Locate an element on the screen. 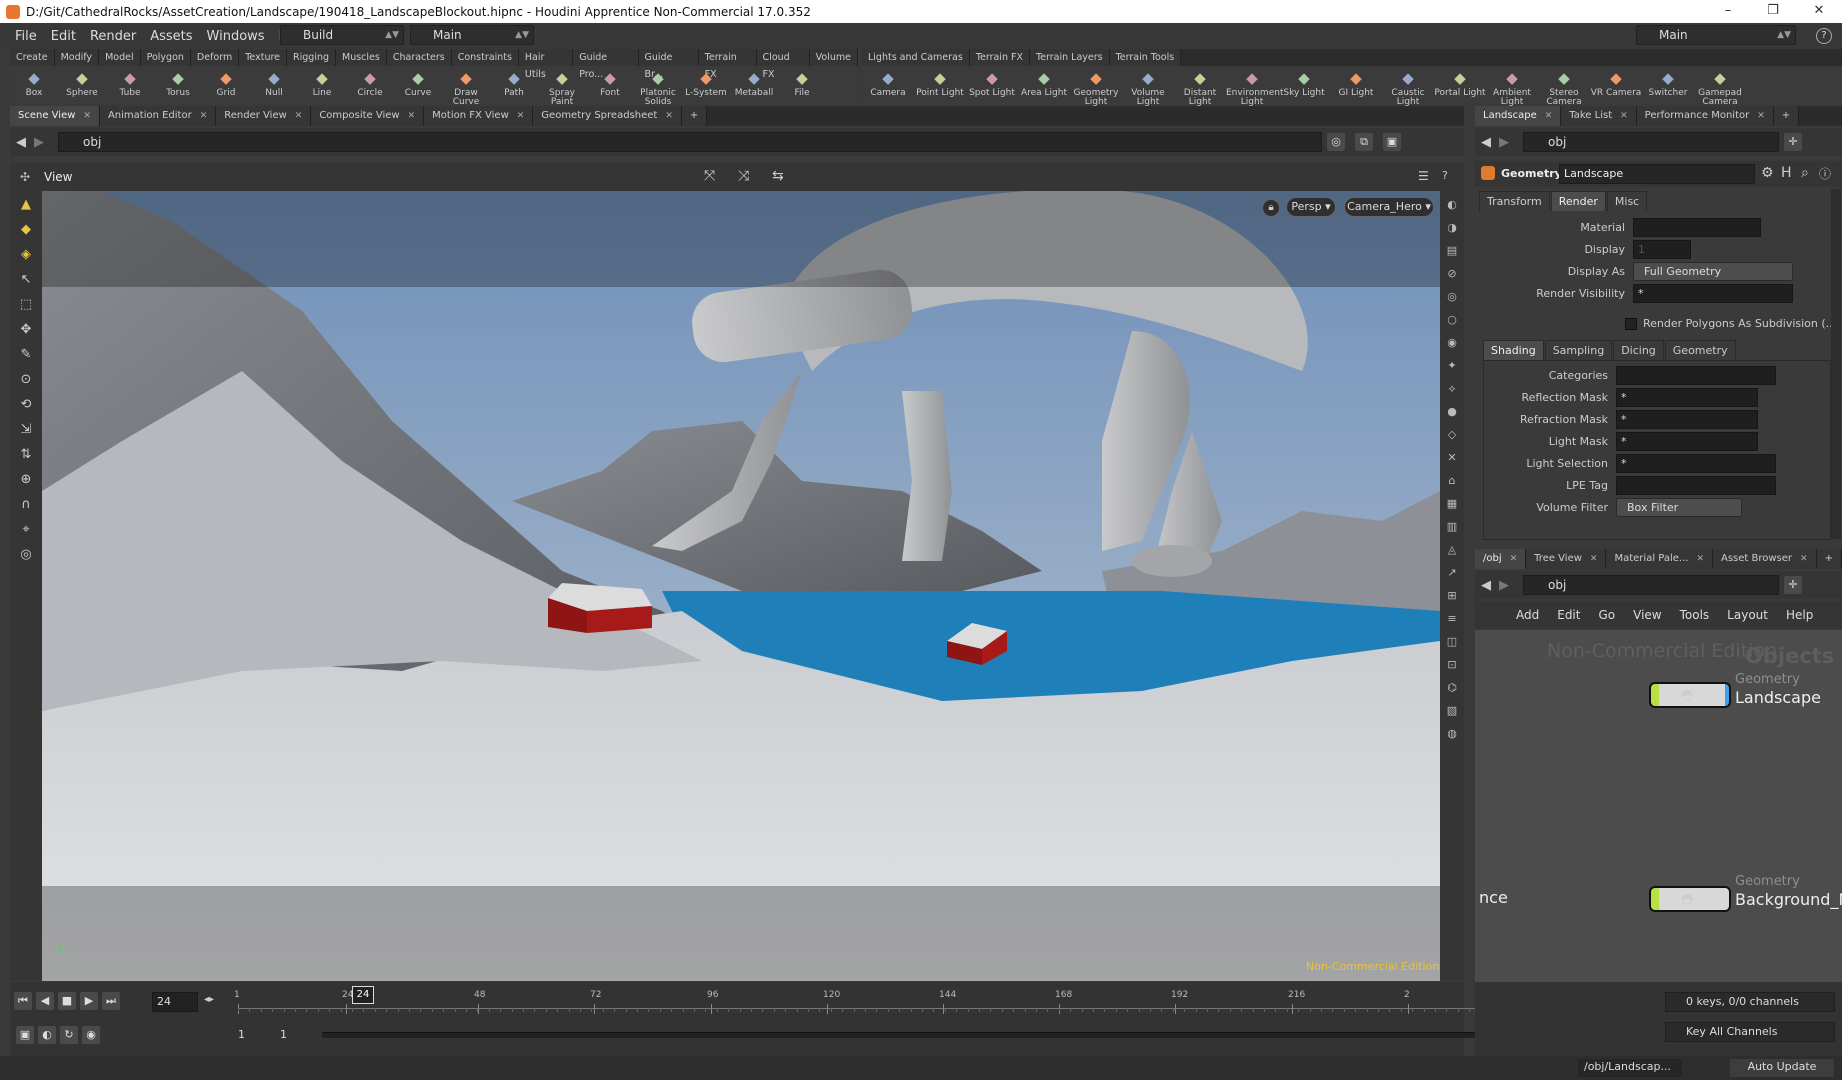 This screenshot has height=1080, width=1842. shelf-tab-cloud-fx: Cloud FX is located at coordinates (783, 64).